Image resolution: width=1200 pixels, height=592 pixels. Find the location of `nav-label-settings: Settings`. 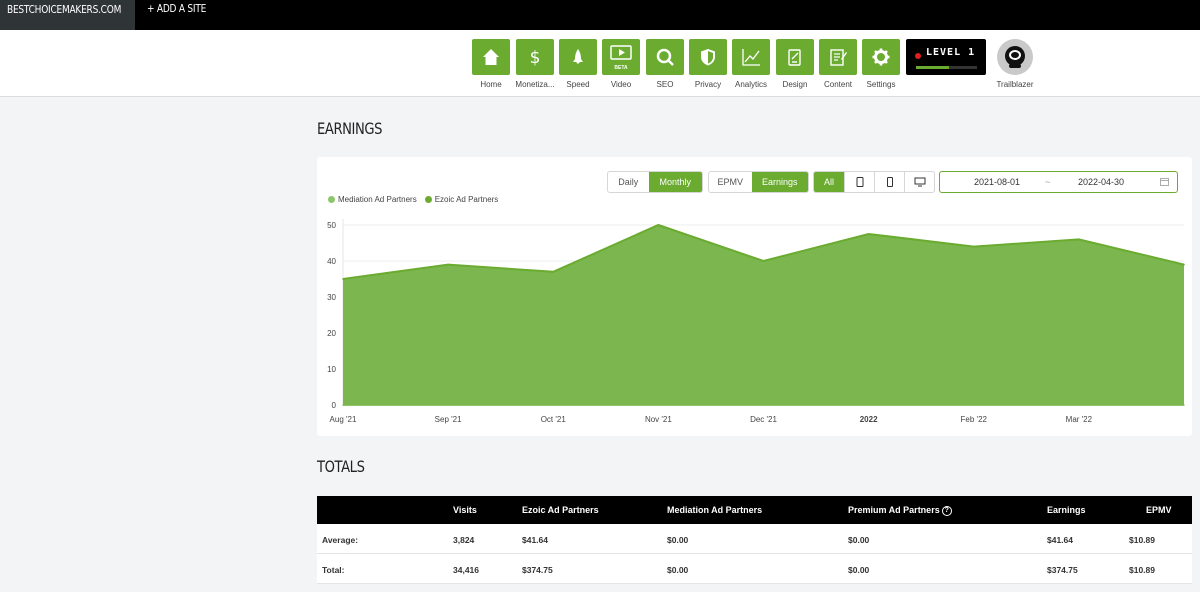

nav-label-settings: Settings is located at coordinates (881, 84).